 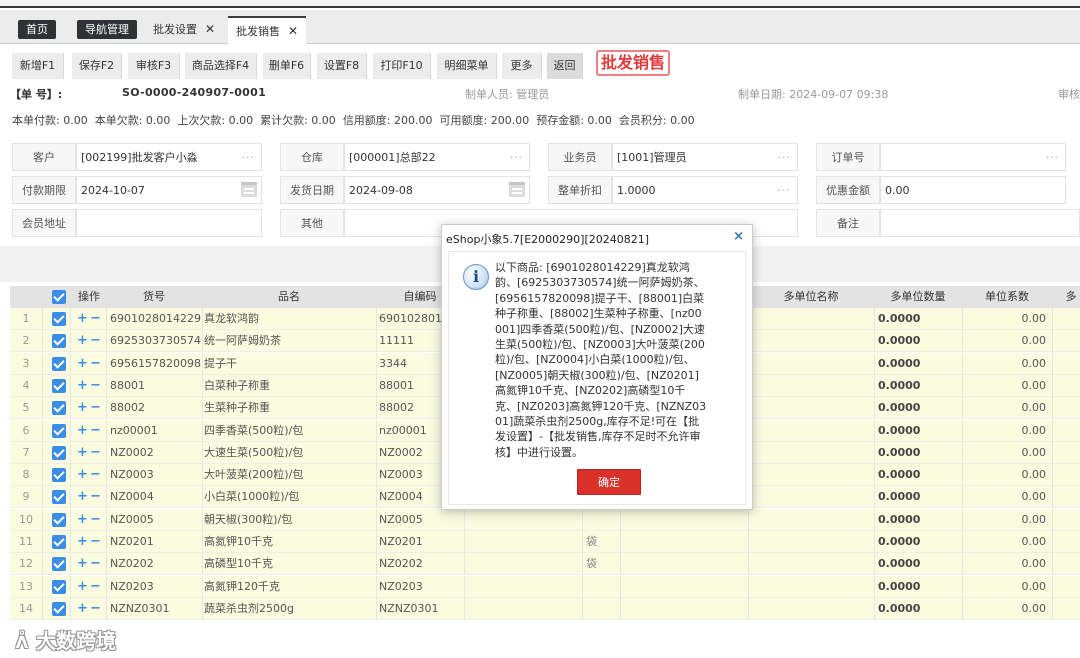 I want to click on settings-button: 设置F8, so click(x=342, y=66).